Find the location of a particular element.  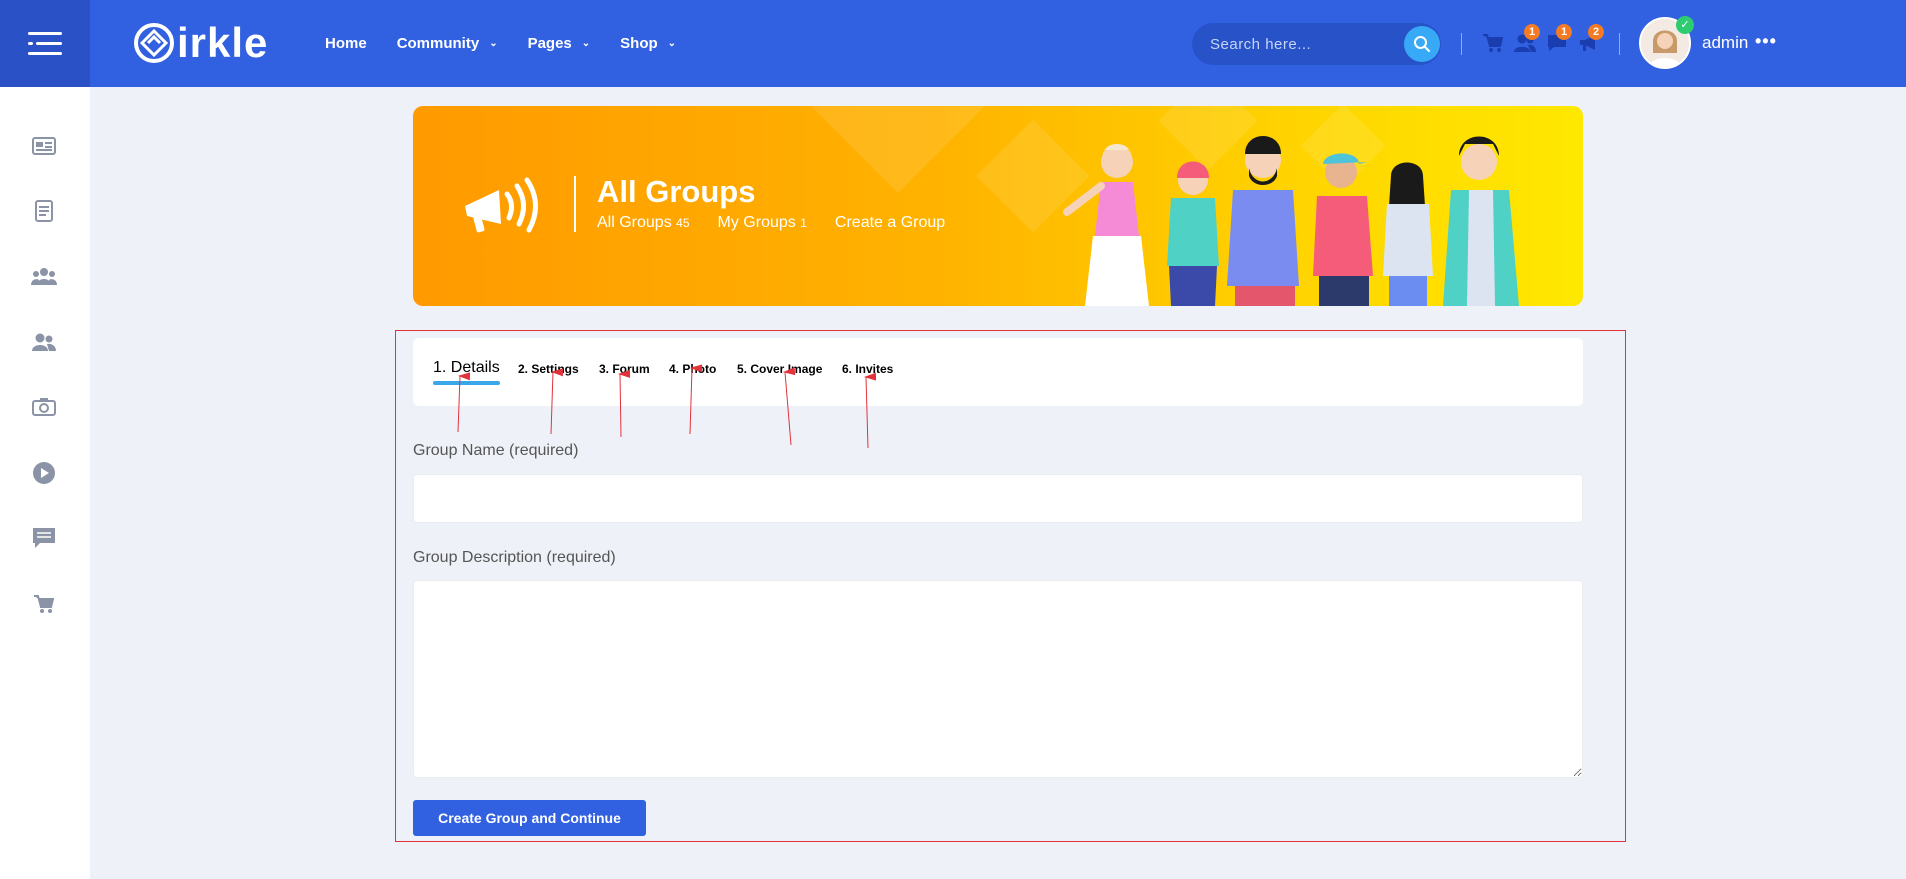

main-nav: Home Community ⌄ Pages ⌄ Shop ⌄ is located at coordinates (500, 43).